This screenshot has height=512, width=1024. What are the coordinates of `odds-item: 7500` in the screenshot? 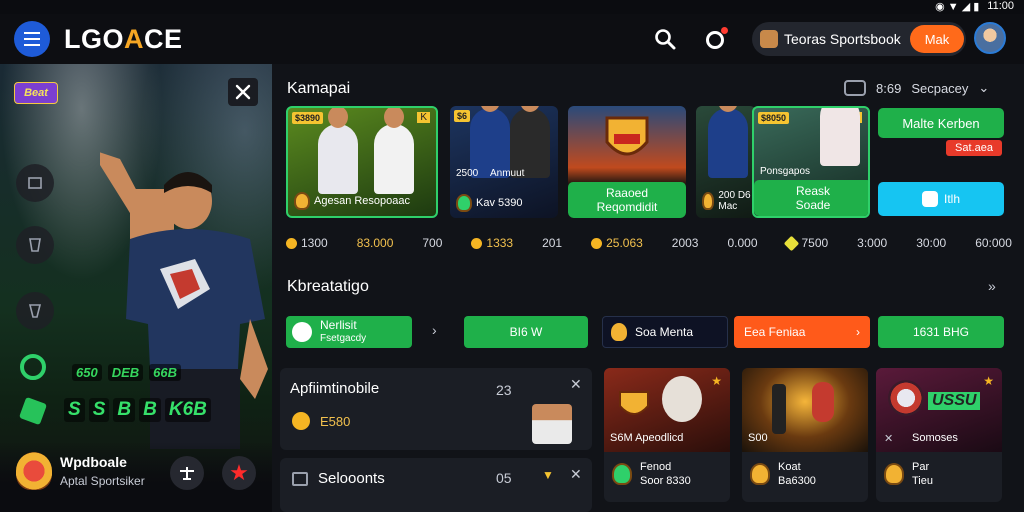 It's located at (806, 243).